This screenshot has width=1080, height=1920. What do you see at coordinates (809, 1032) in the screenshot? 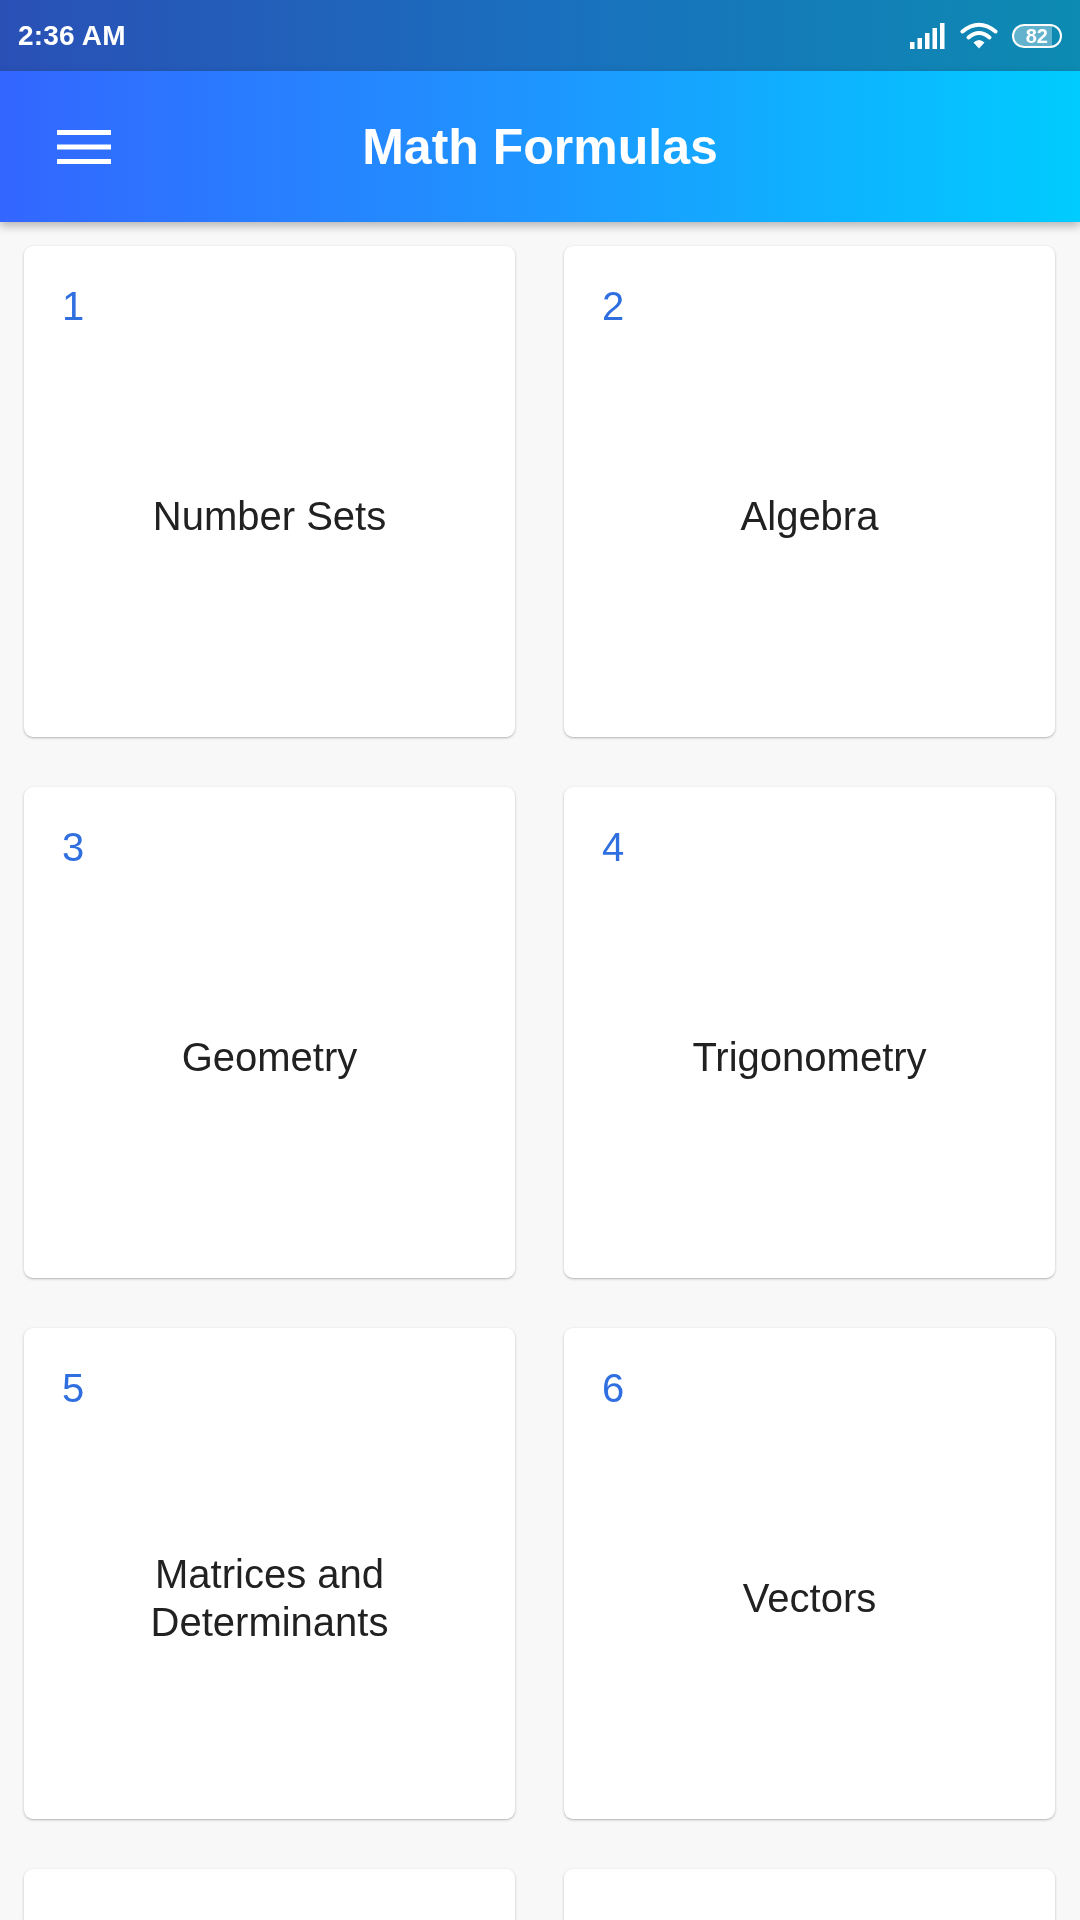
I see `topic-card: 4 Trigonometry` at bounding box center [809, 1032].